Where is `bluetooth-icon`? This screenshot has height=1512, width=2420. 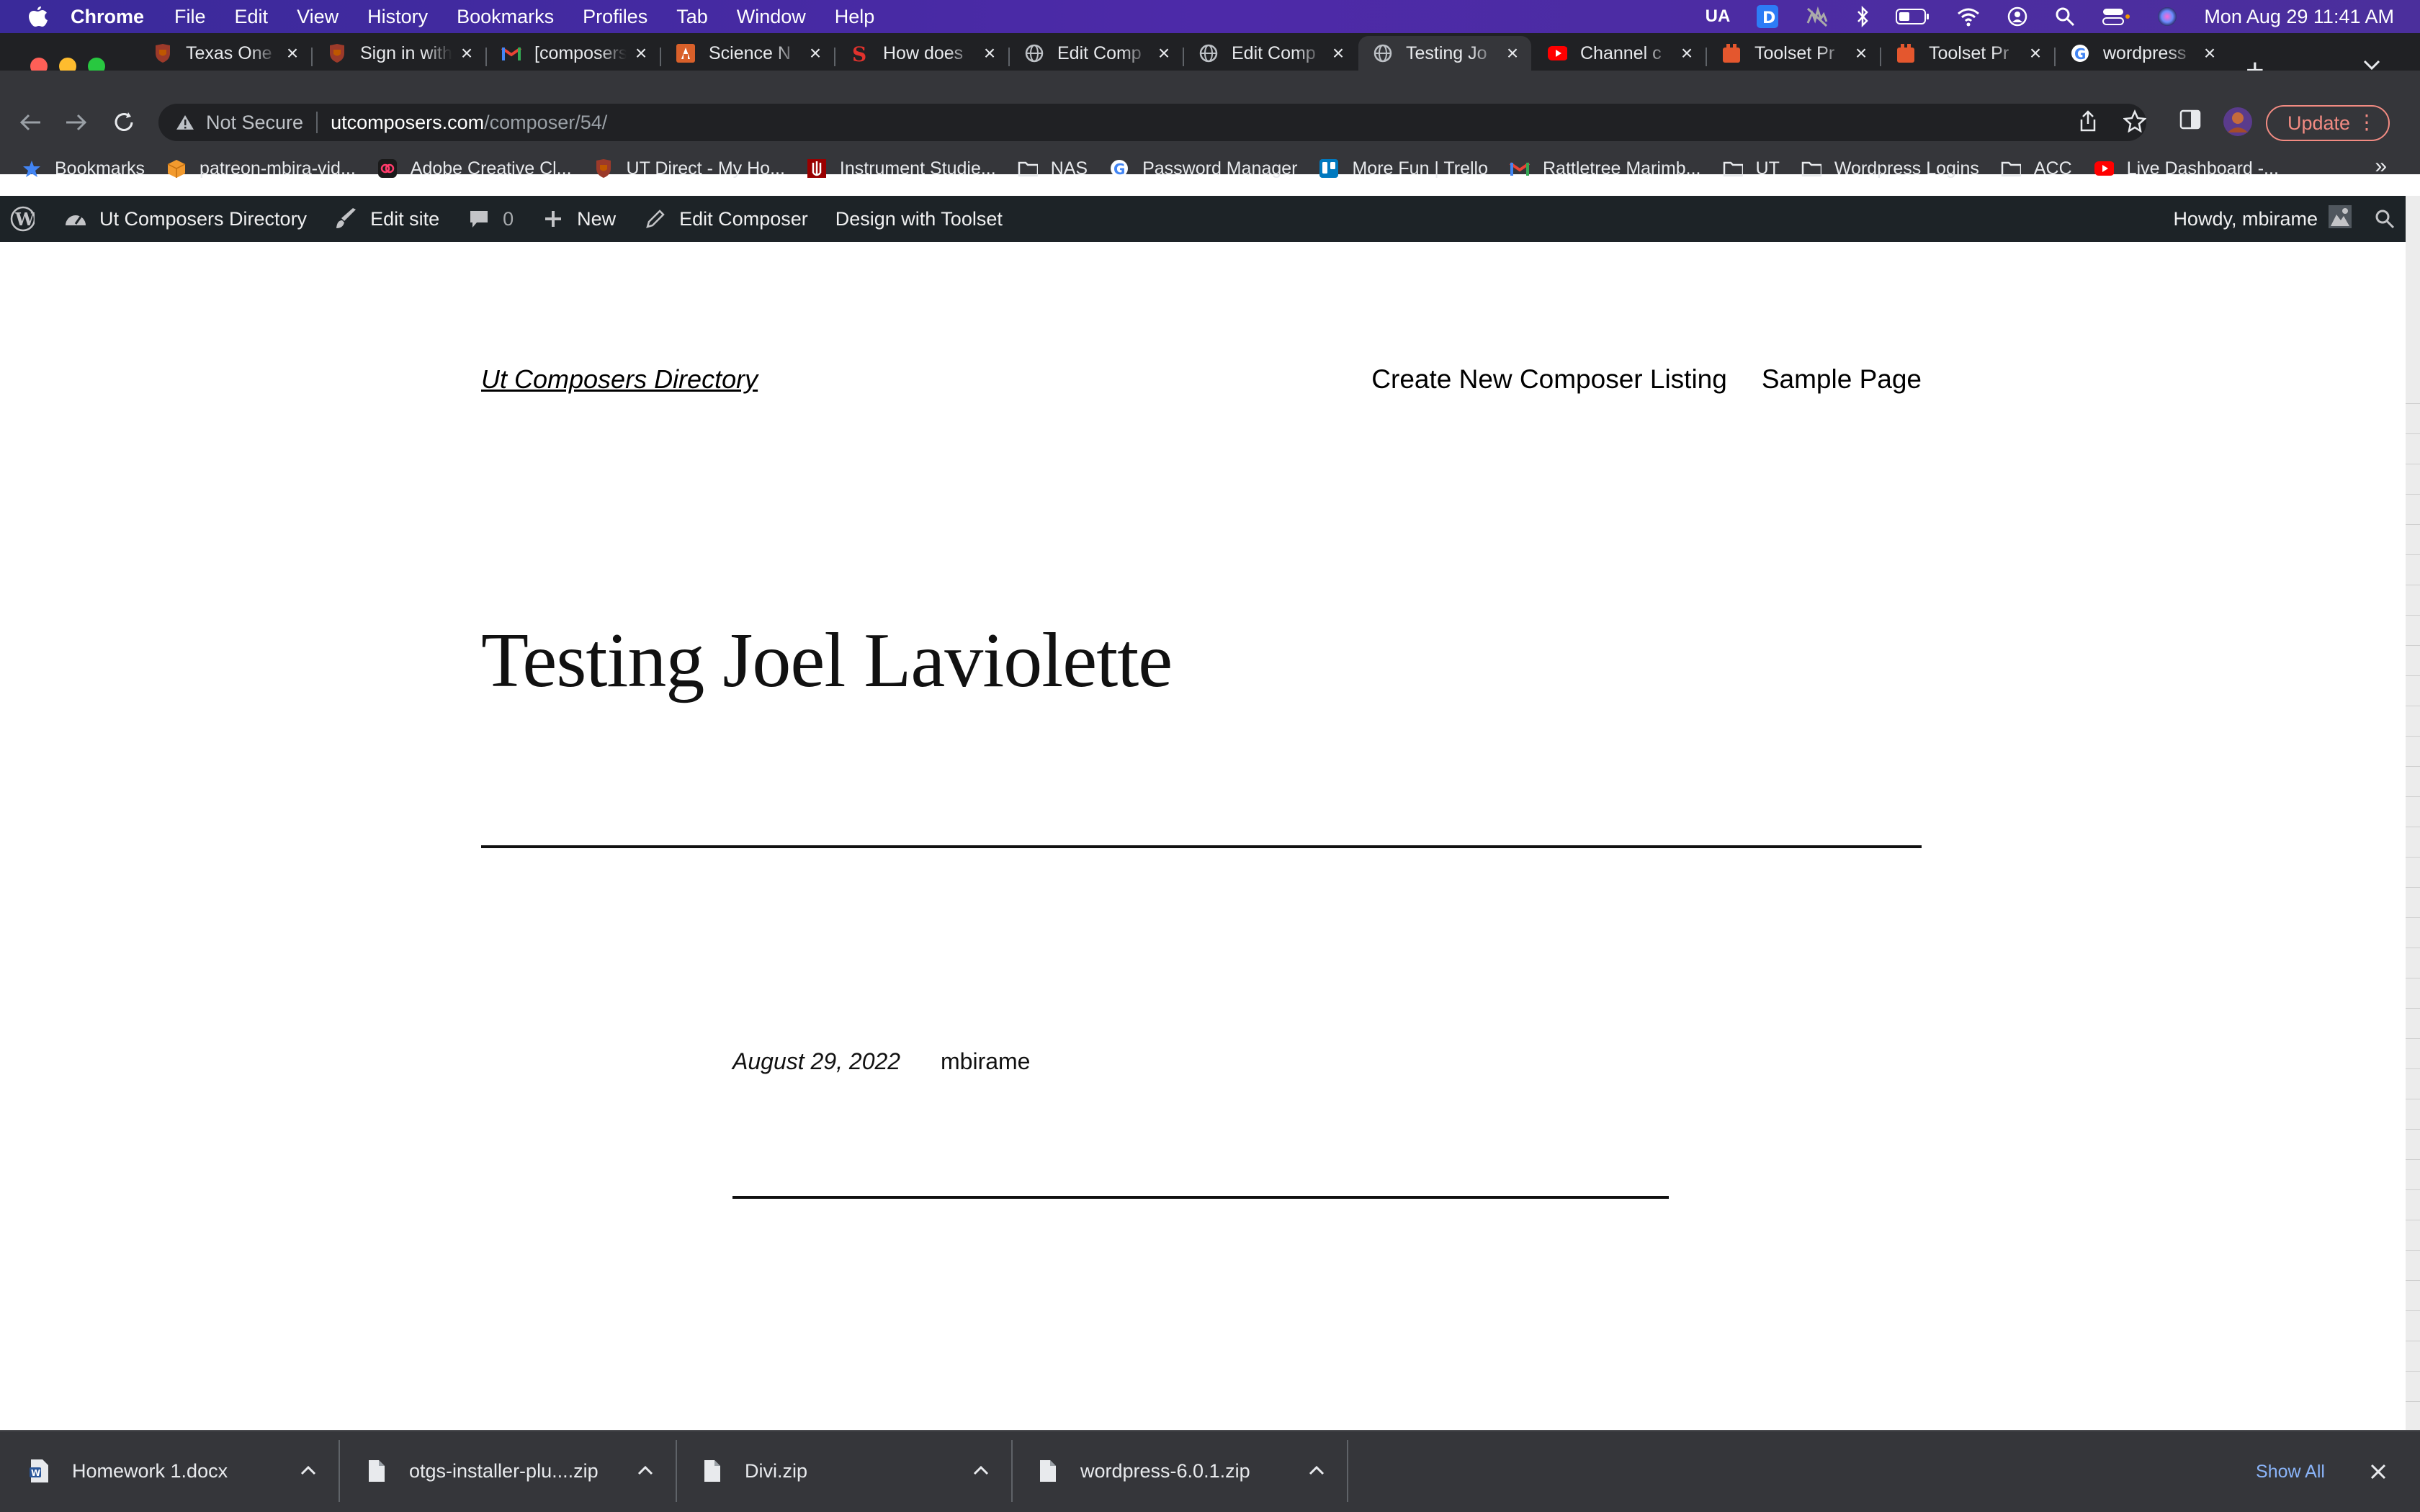
bluetooth-icon is located at coordinates (1862, 16).